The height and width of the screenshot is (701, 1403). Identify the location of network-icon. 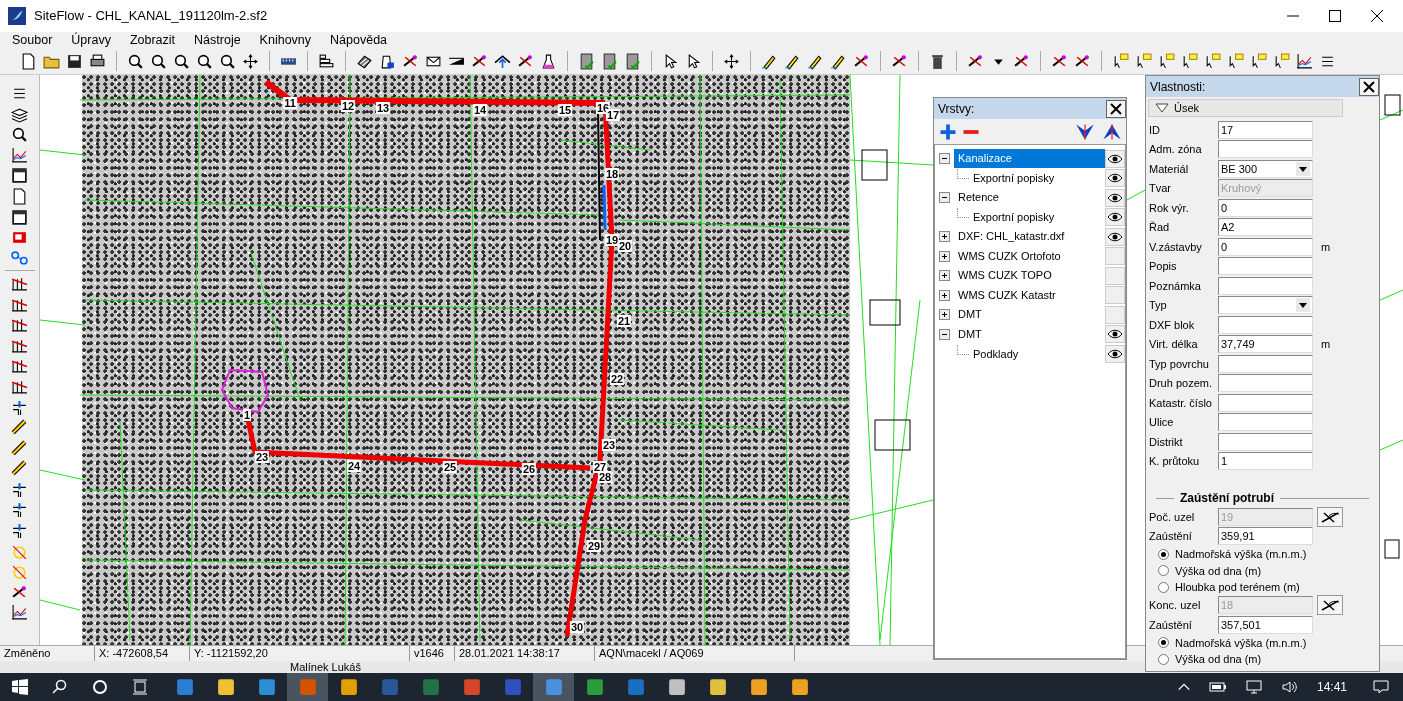
(1253, 687).